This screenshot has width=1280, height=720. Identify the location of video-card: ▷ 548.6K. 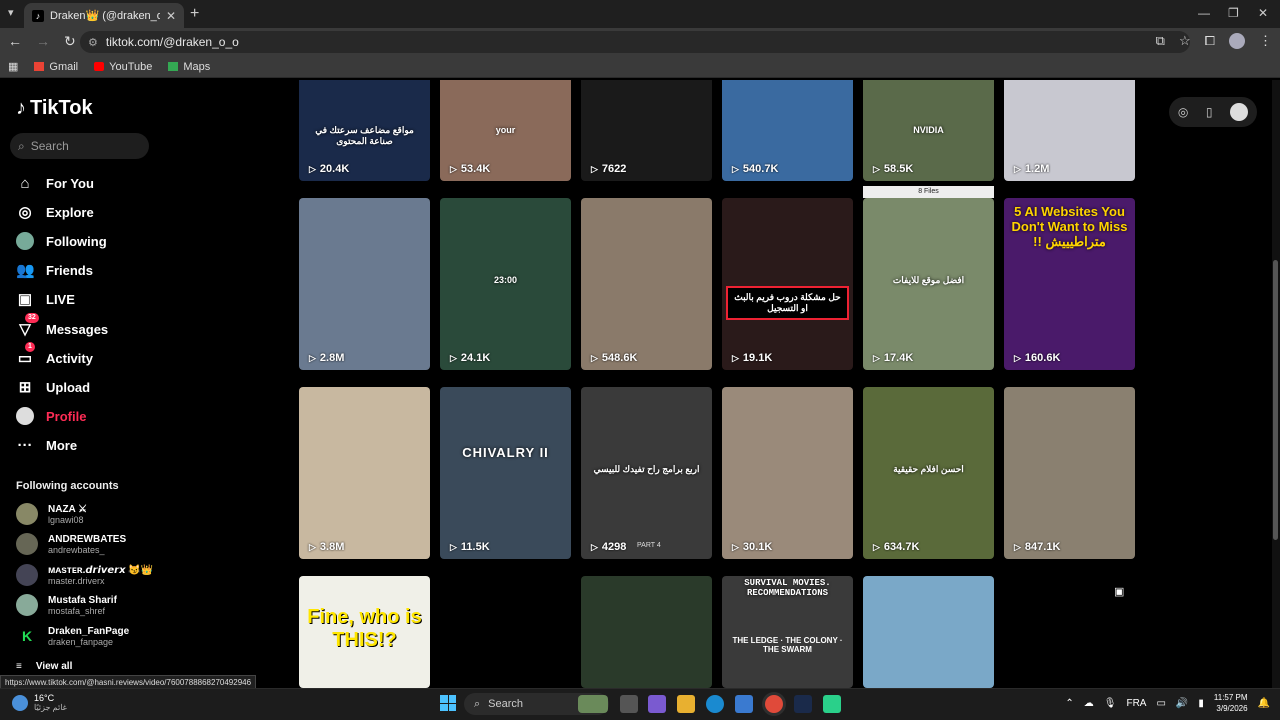
(646, 284).